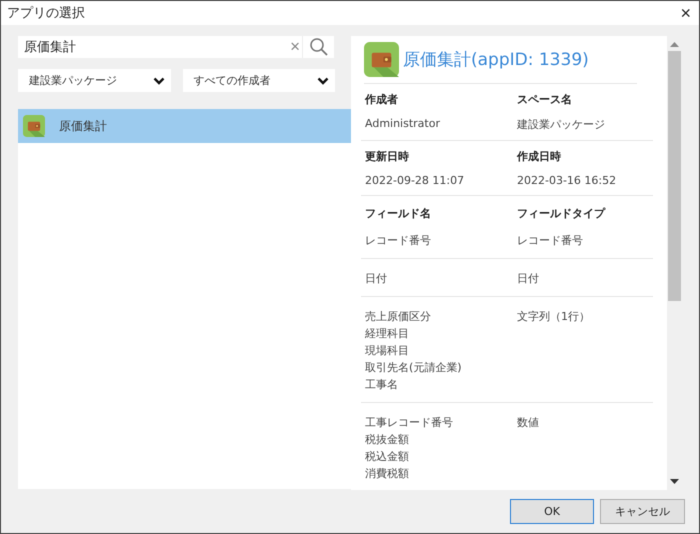  What do you see at coordinates (545, 99) in the screenshot?
I see `field-label: スペース名` at bounding box center [545, 99].